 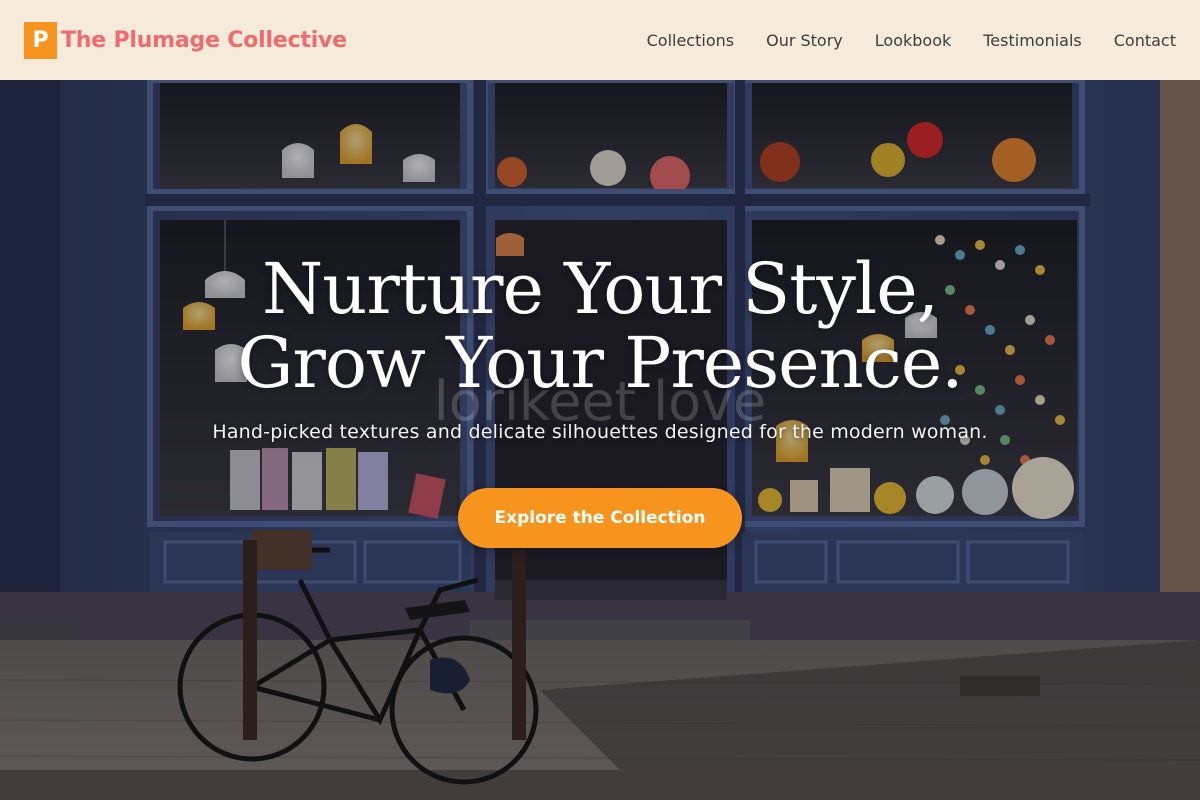 I want to click on nav-link-our-story: Our Story, so click(x=804, y=40).